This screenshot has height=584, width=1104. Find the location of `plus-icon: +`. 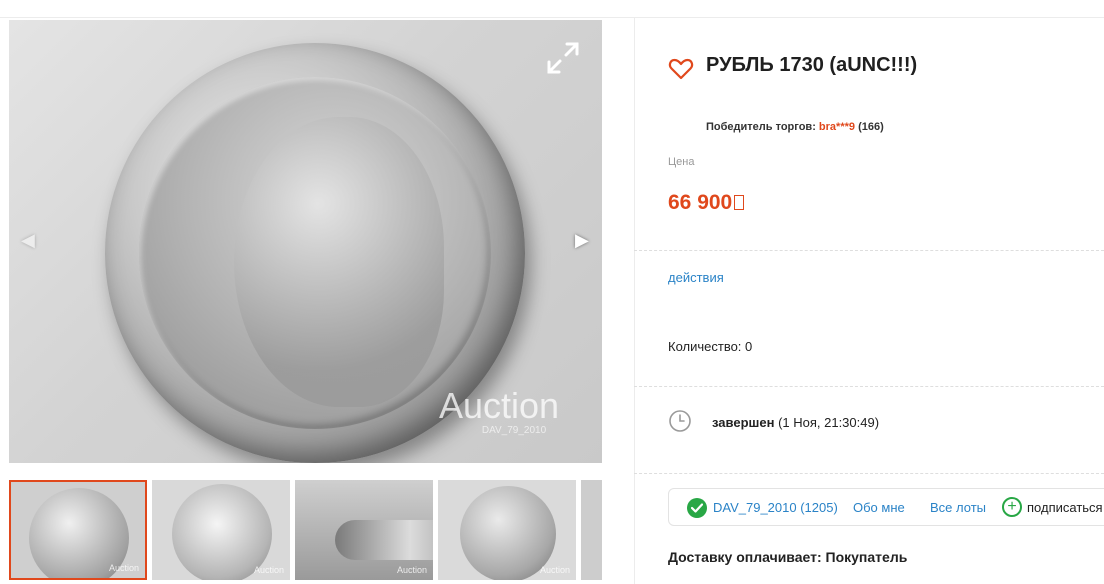

plus-icon: + is located at coordinates (1012, 507).